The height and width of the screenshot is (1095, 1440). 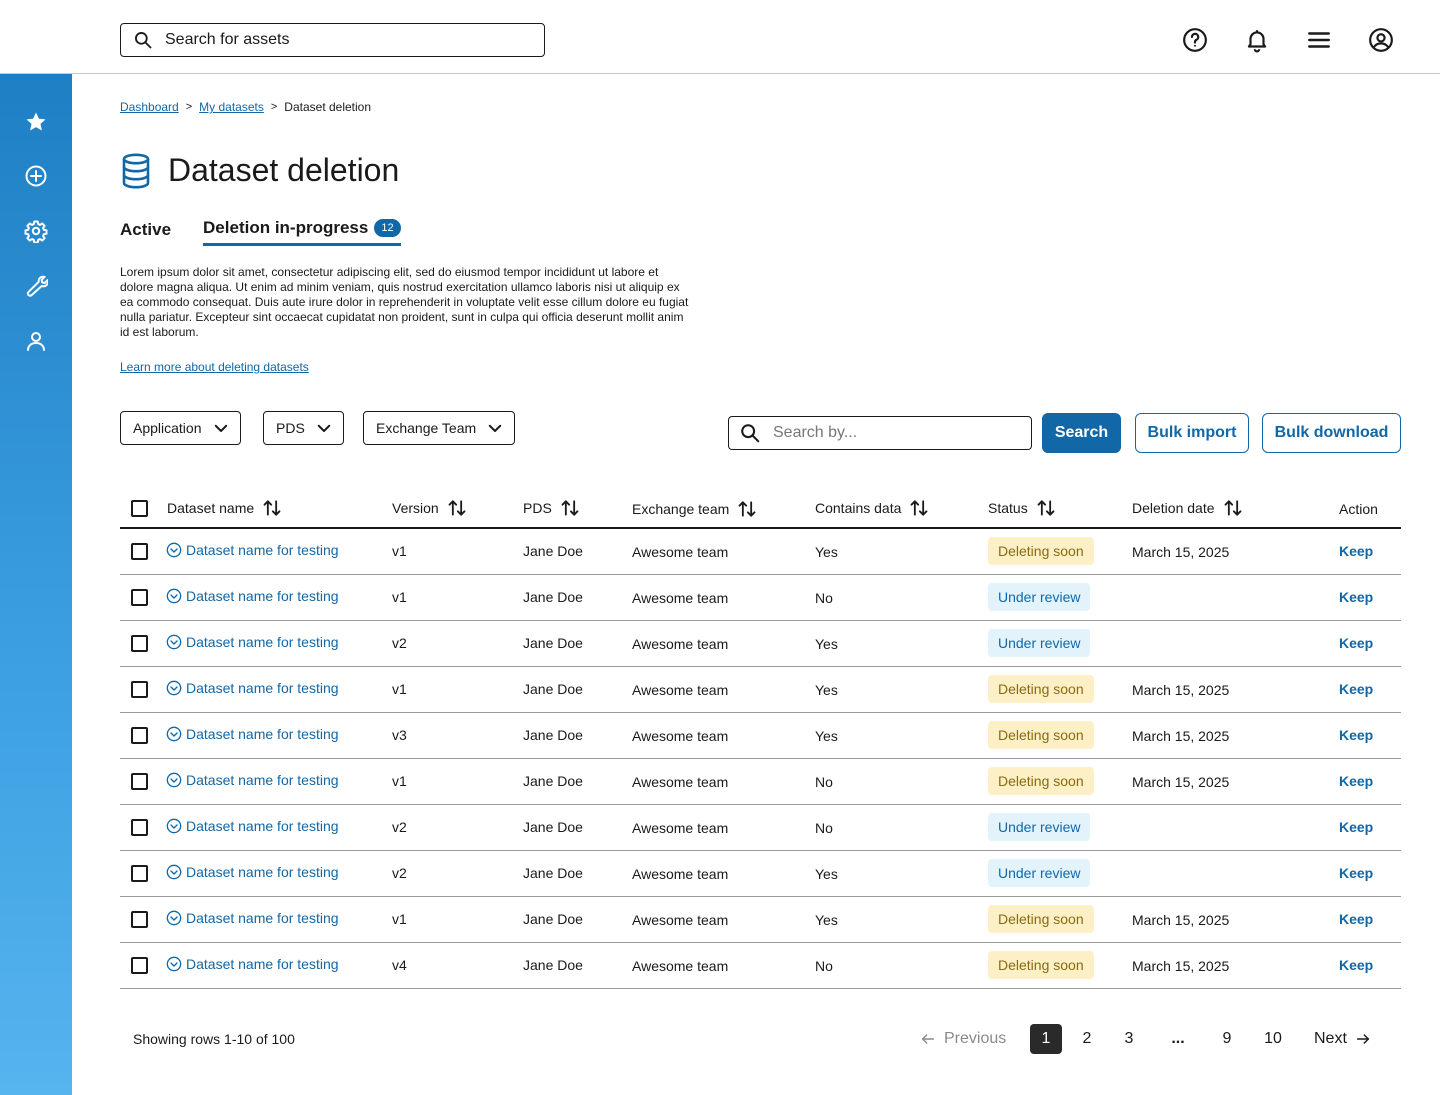 What do you see at coordinates (1081, 433) in the screenshot?
I see `search-button: Search` at bounding box center [1081, 433].